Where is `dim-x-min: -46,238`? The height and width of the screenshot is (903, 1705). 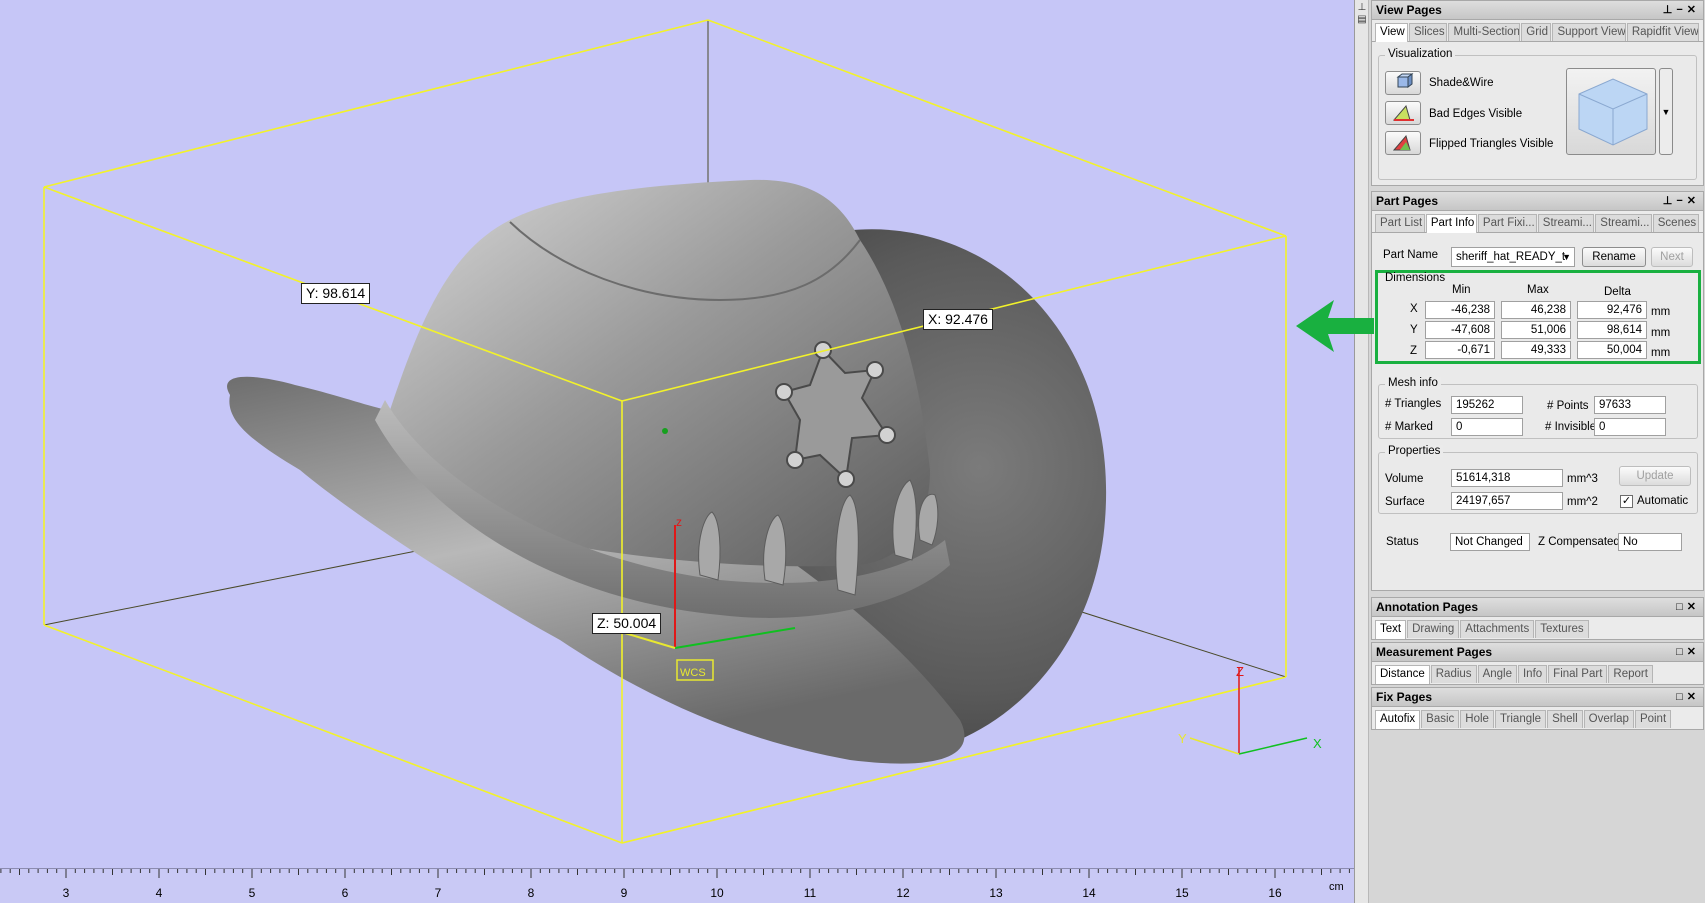 dim-x-min: -46,238 is located at coordinates (1460, 310).